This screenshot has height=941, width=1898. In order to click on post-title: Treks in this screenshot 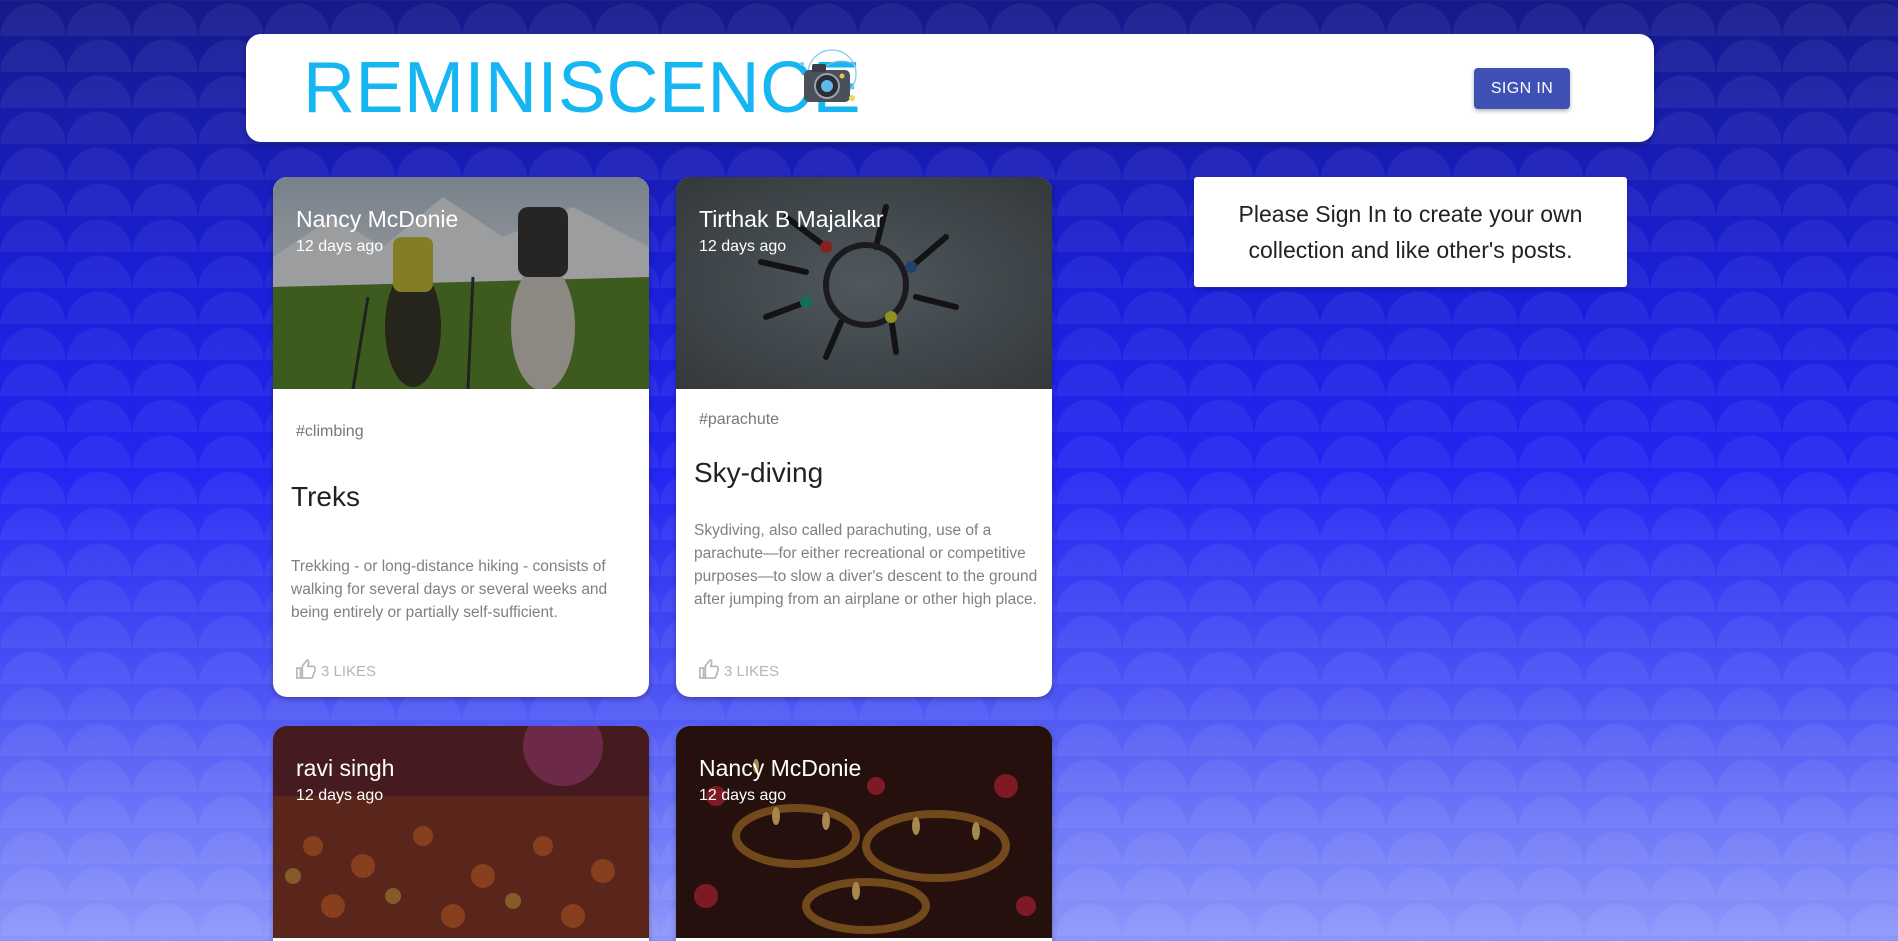, I will do `click(325, 496)`.